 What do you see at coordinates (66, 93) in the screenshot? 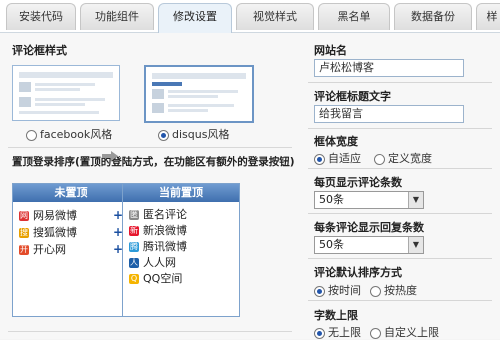
I see `facebook-style-preview` at bounding box center [66, 93].